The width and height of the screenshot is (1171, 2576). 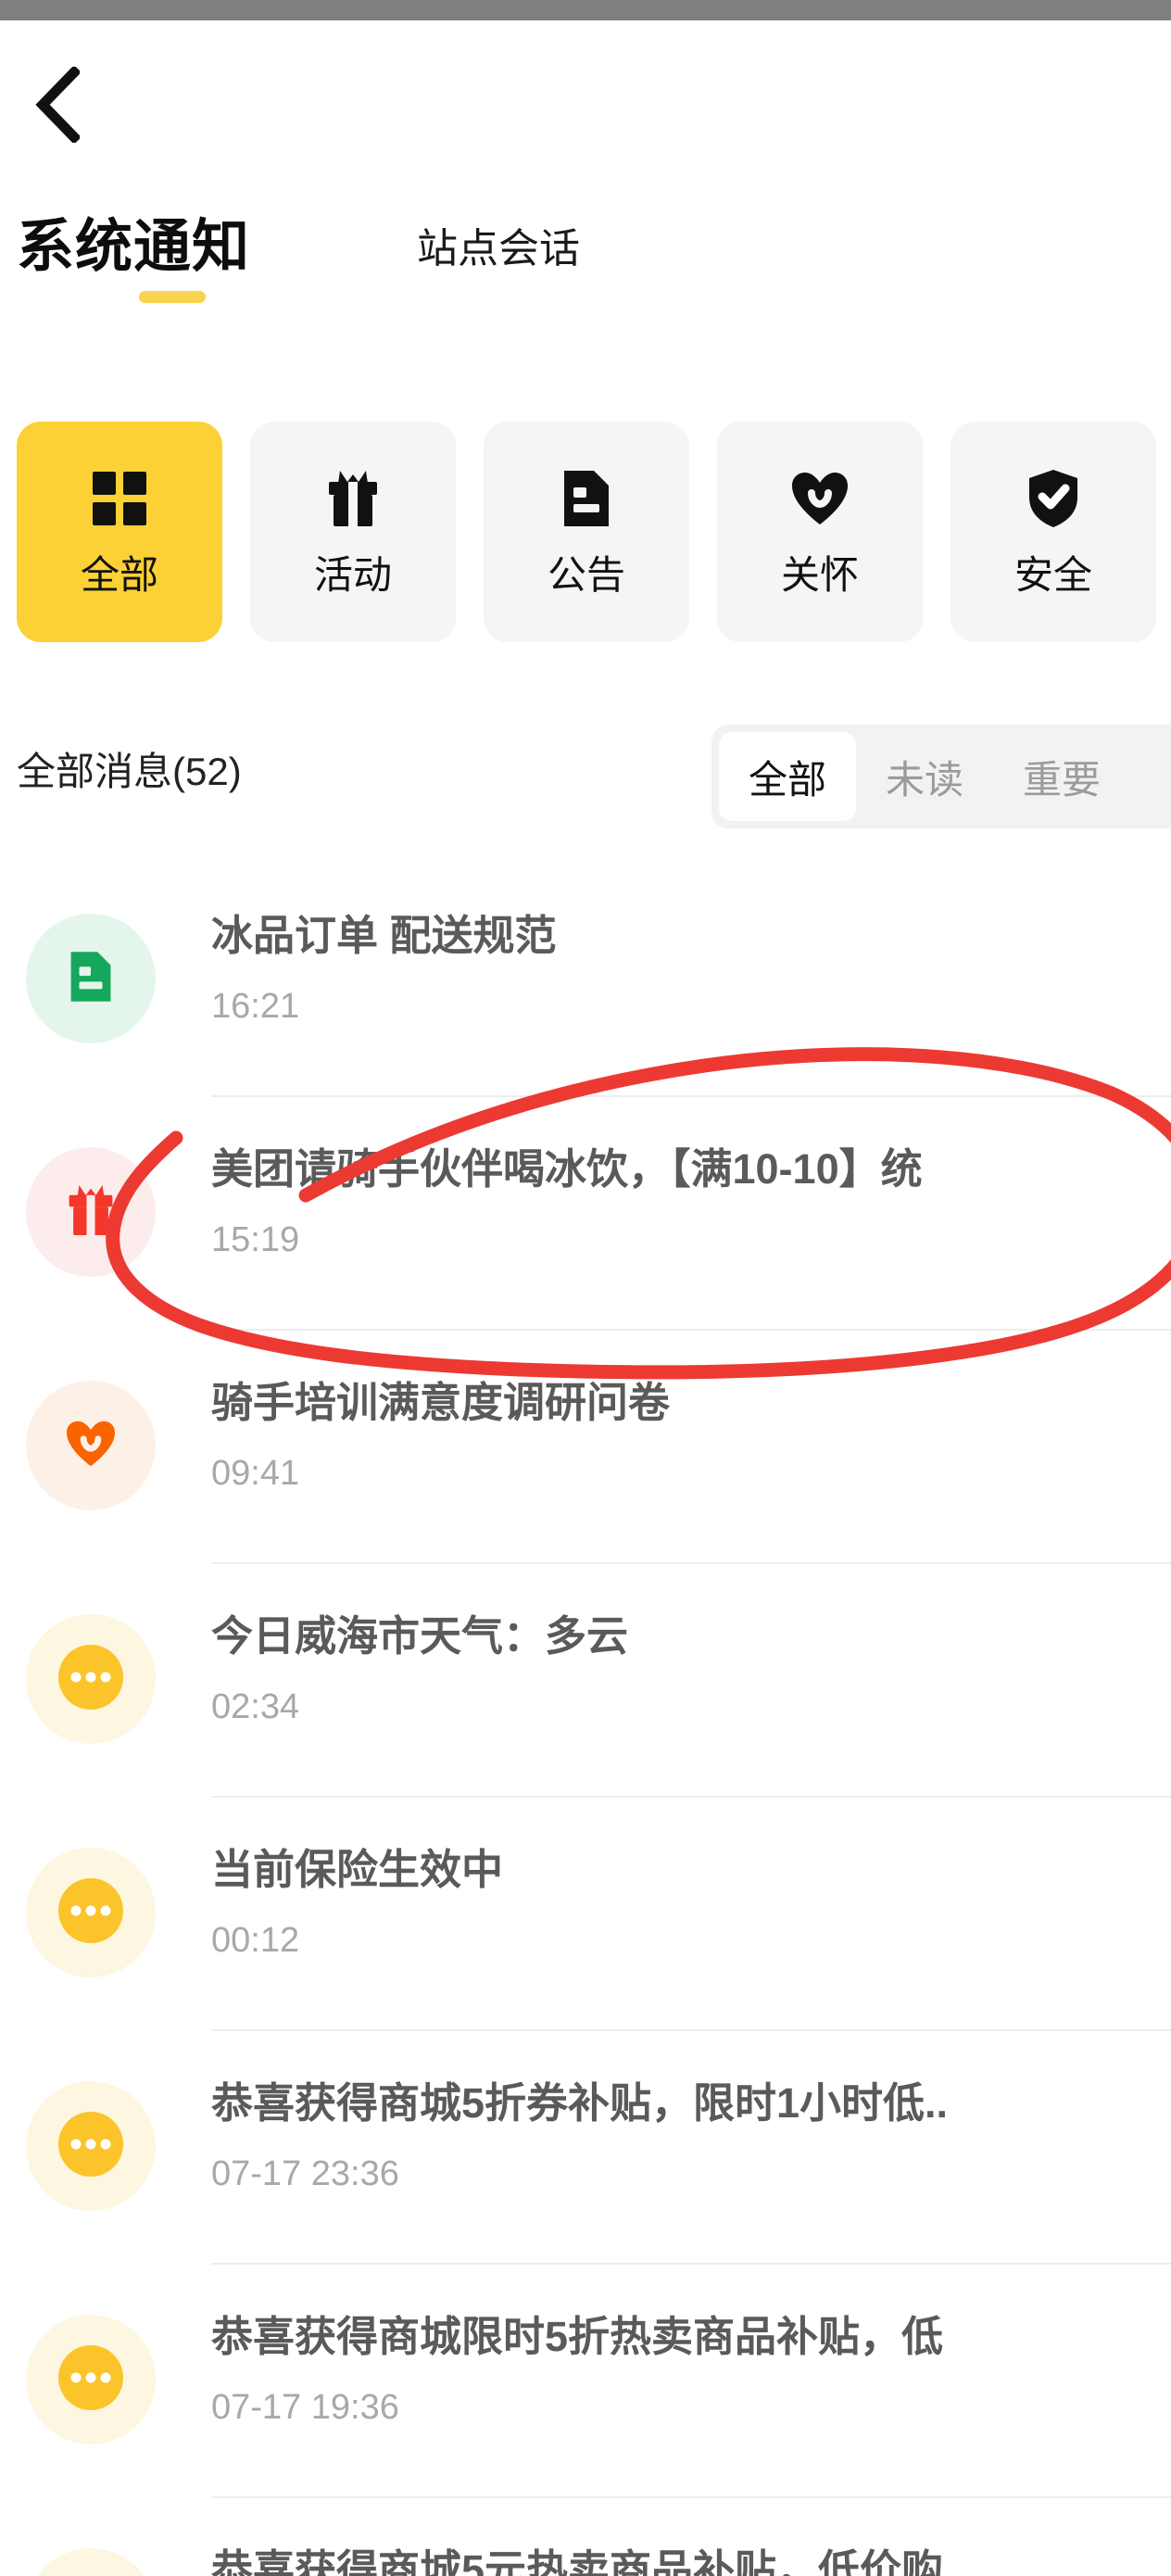 I want to click on page-title-underline, so click(x=173, y=297).